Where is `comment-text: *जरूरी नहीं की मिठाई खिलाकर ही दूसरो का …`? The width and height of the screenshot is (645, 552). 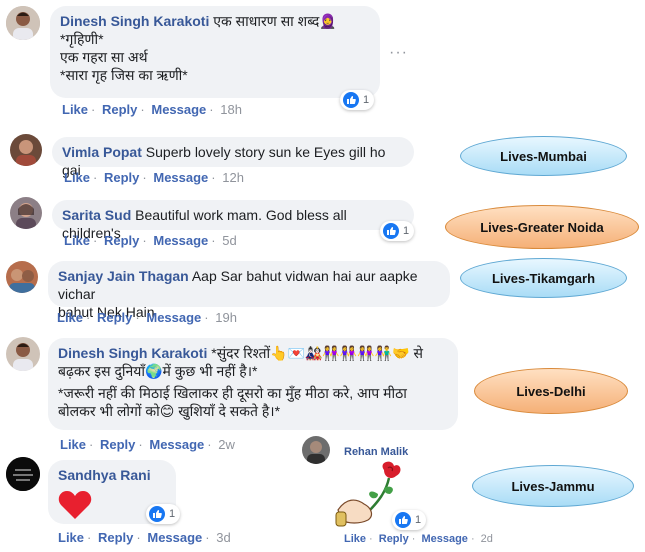
comment-text: *जरूरी नहीं की मिठाई खिलाकर ही दूसरो का … is located at coordinates (232, 393).